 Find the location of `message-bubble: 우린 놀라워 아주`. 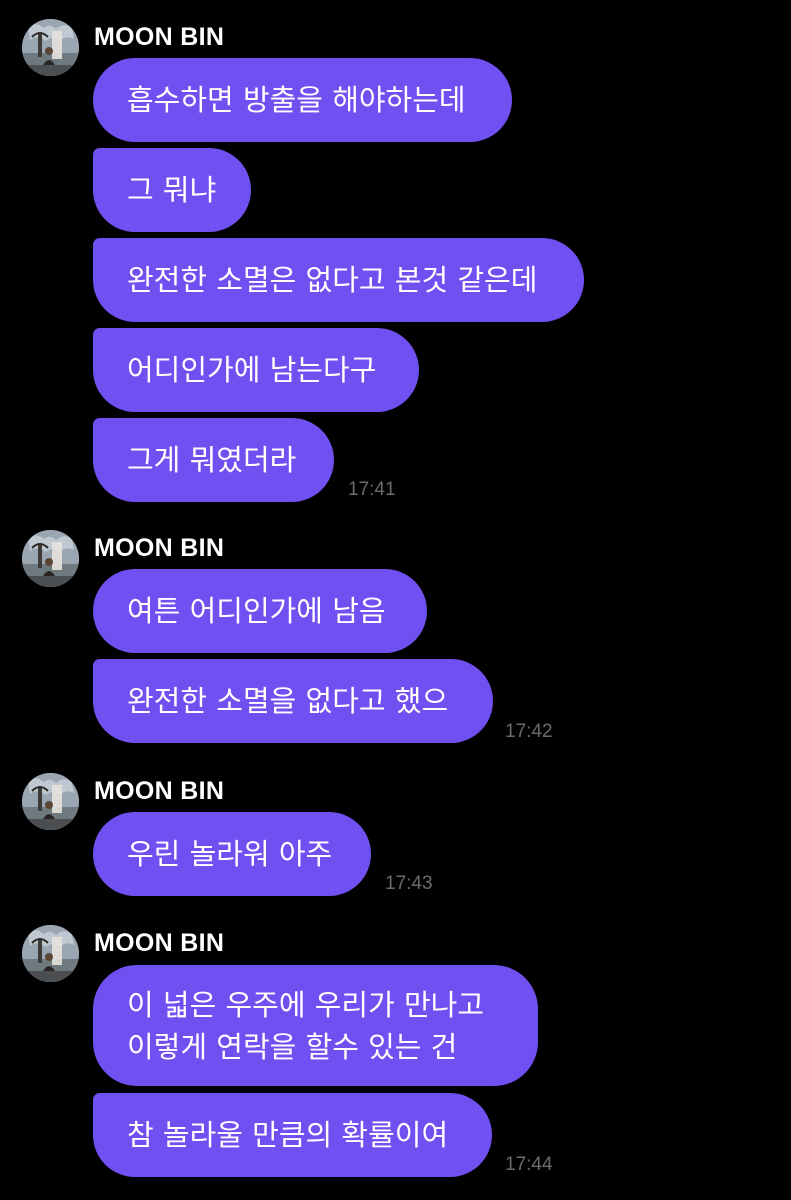

message-bubble: 우린 놀라워 아주 is located at coordinates (232, 854).